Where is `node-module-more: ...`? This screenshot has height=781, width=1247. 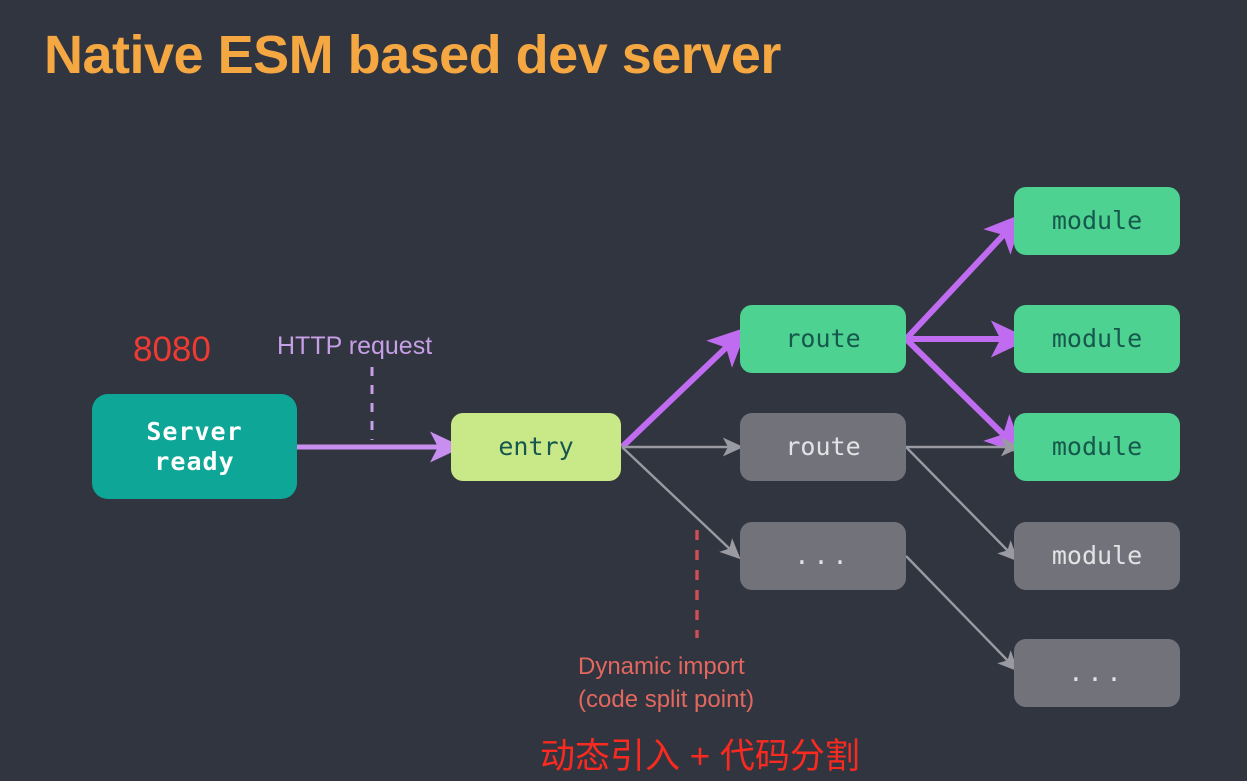 node-module-more: ... is located at coordinates (1097, 673).